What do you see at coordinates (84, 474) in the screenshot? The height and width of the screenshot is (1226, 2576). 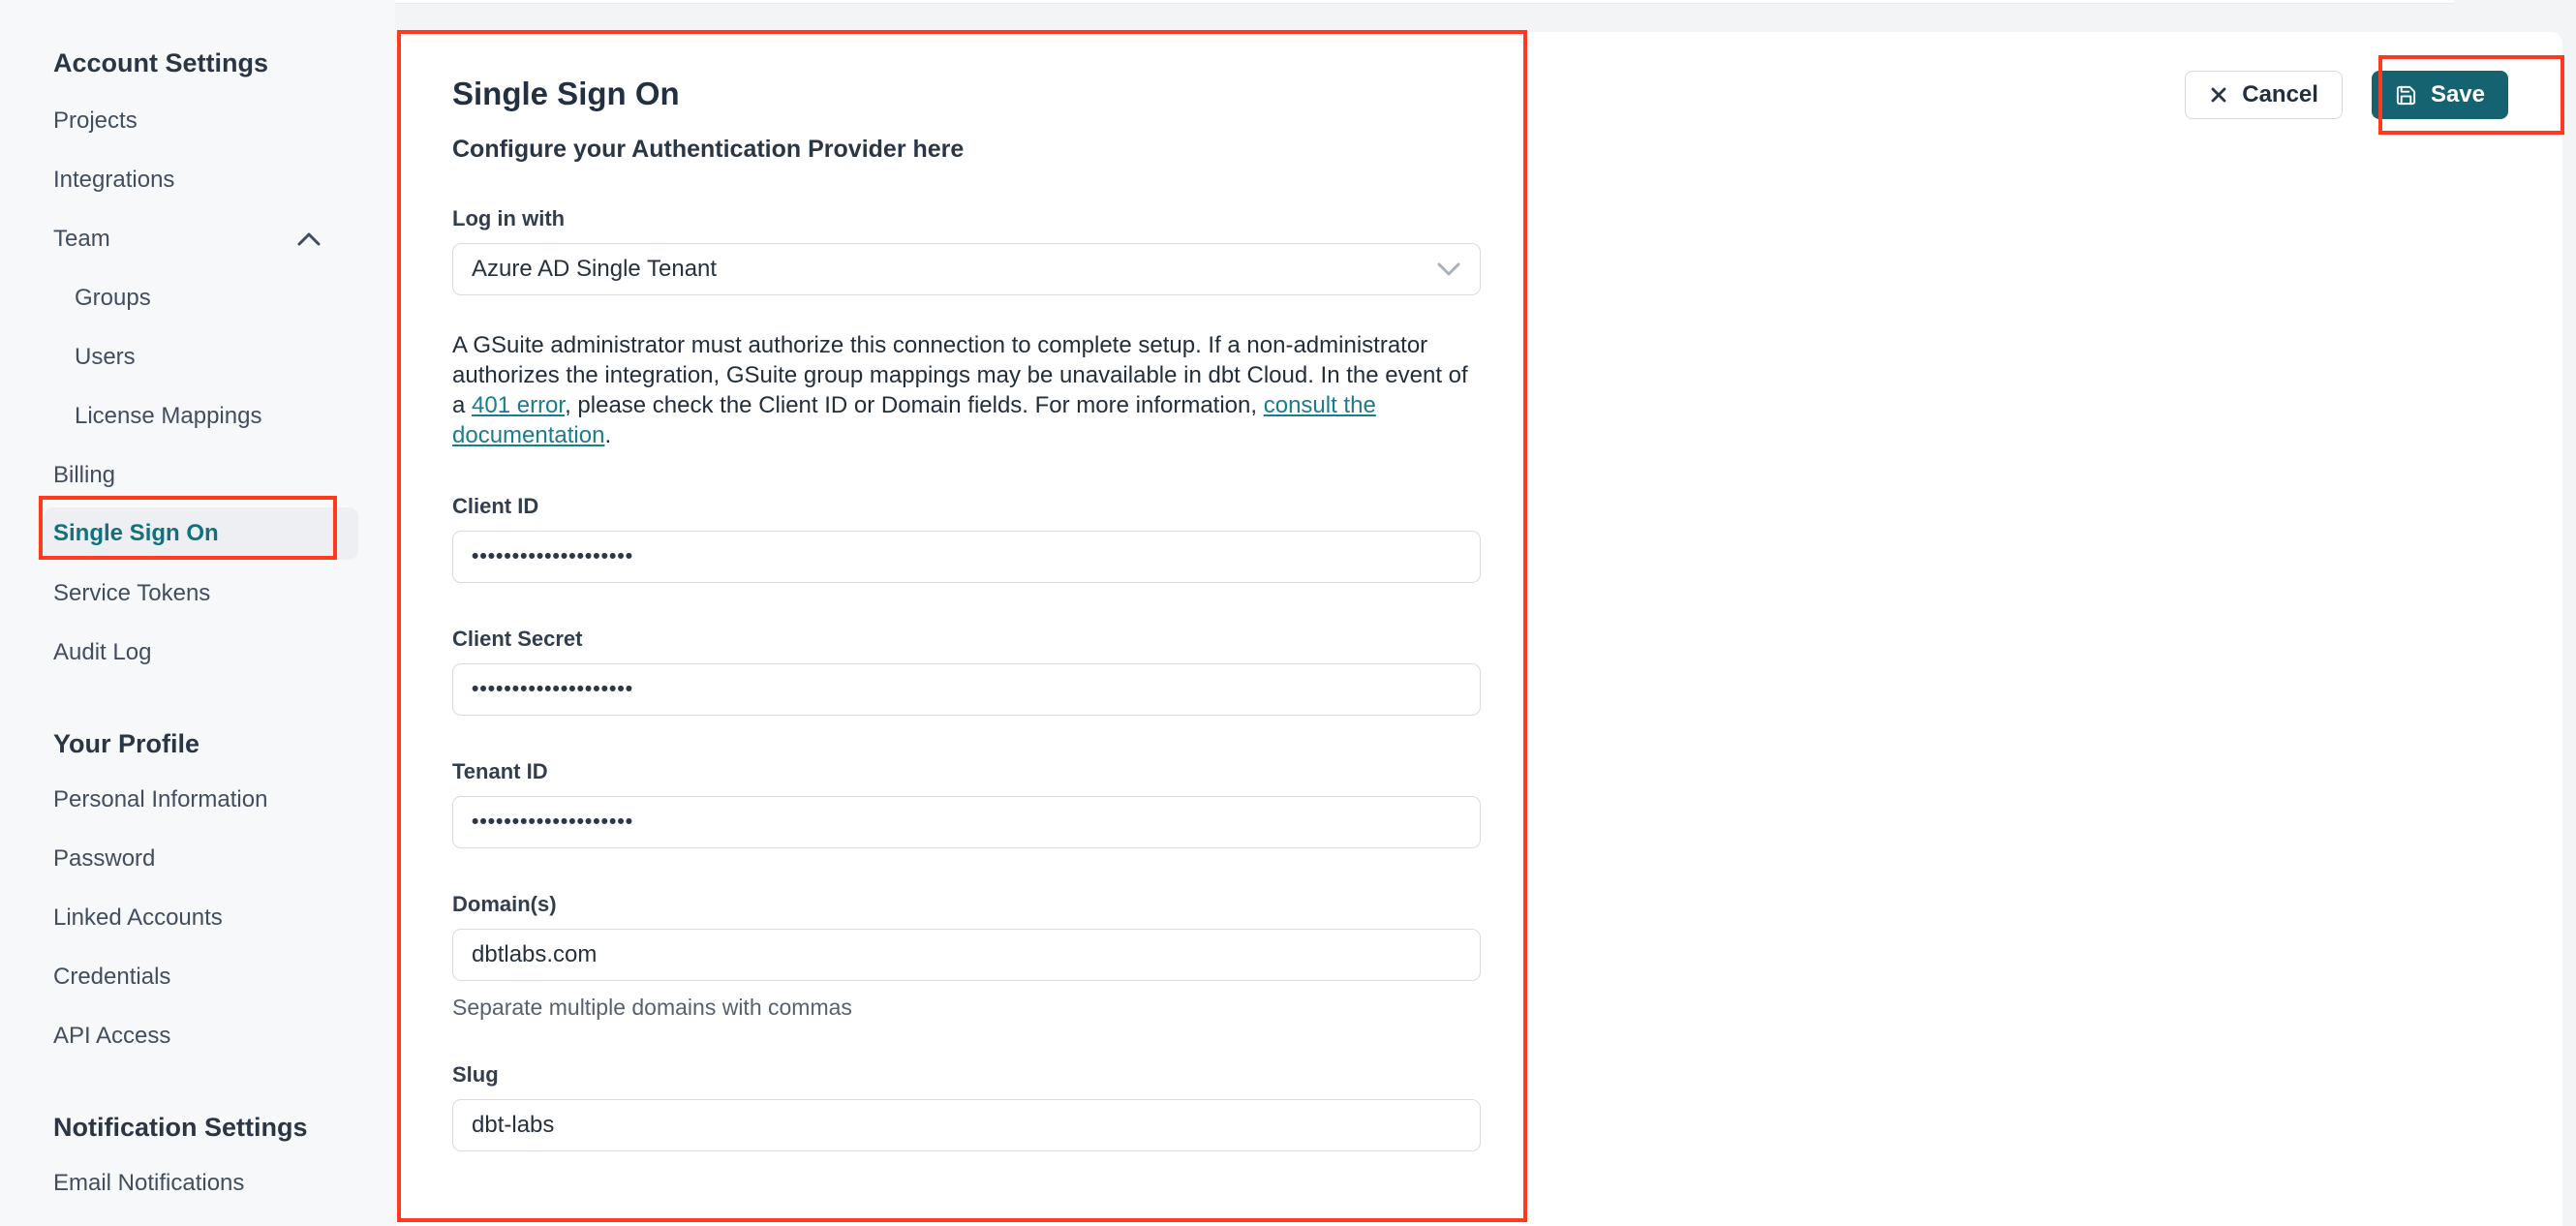 I see `sidebar-item-label: Billing` at bounding box center [84, 474].